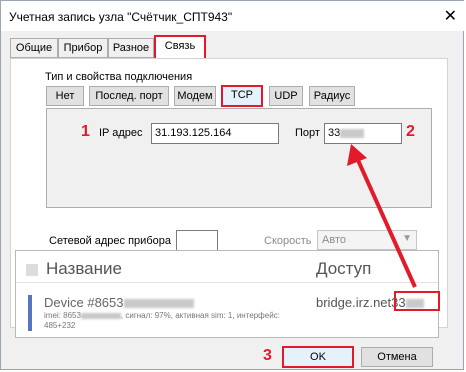  What do you see at coordinates (386, 222) in the screenshot?
I see `arrow-line` at bounding box center [386, 222].